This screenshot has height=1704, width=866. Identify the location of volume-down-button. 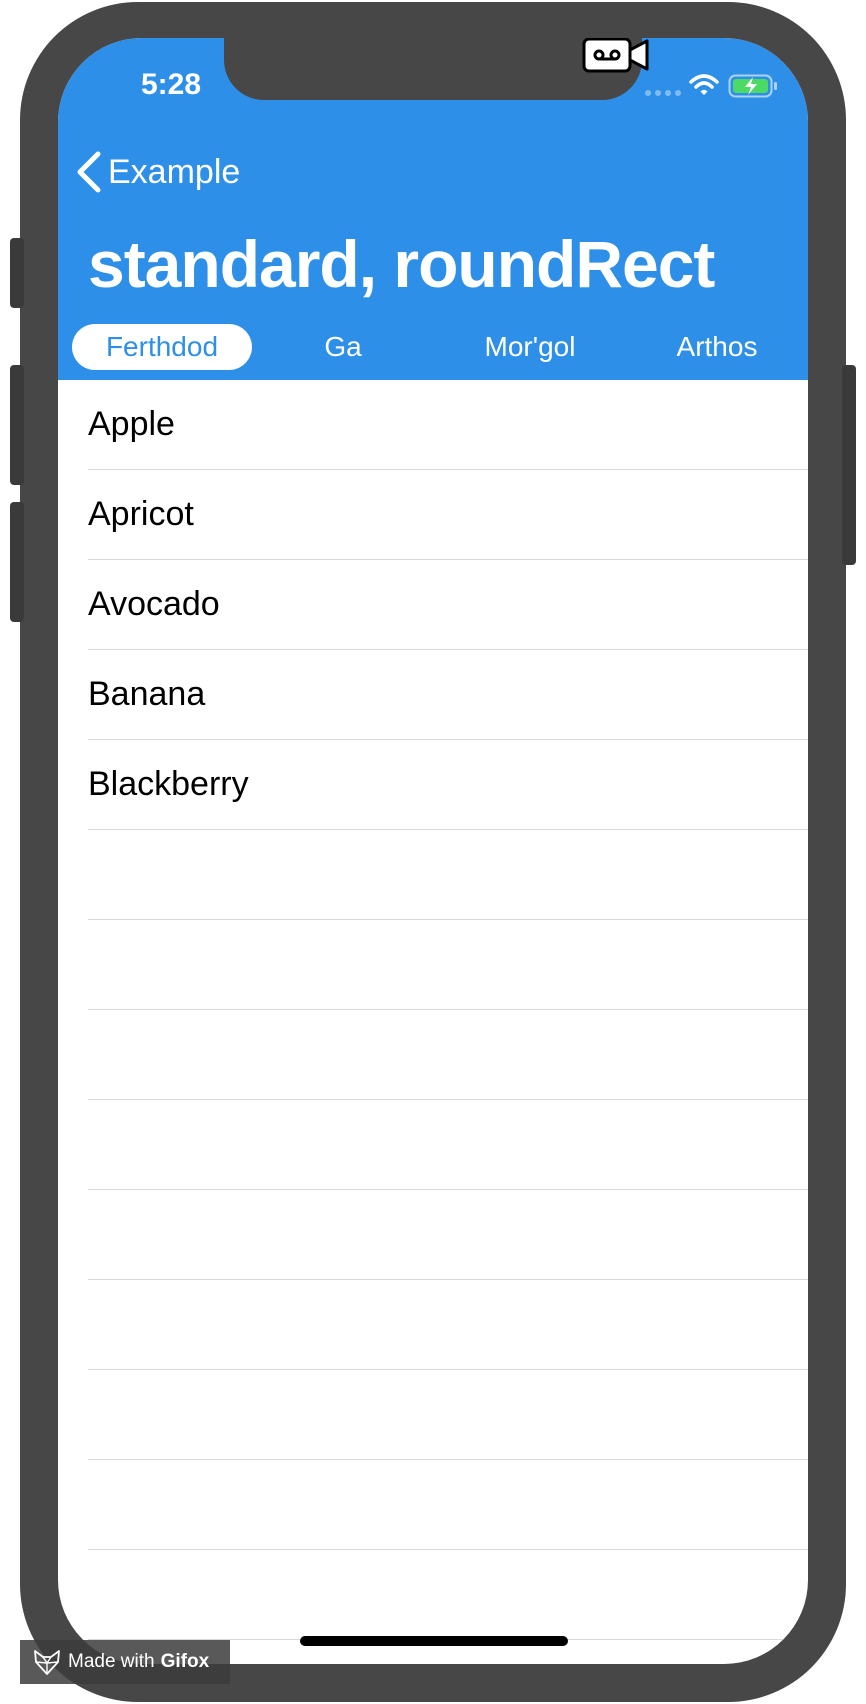
(17, 562).